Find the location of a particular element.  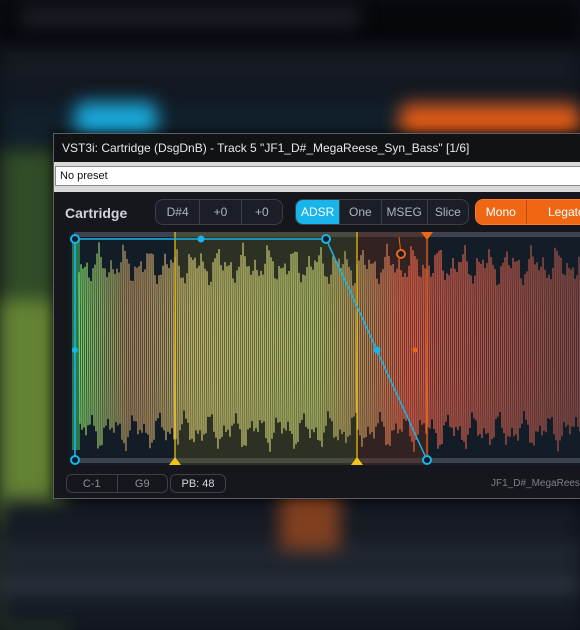

preset-selector: No preset is located at coordinates (317, 176).